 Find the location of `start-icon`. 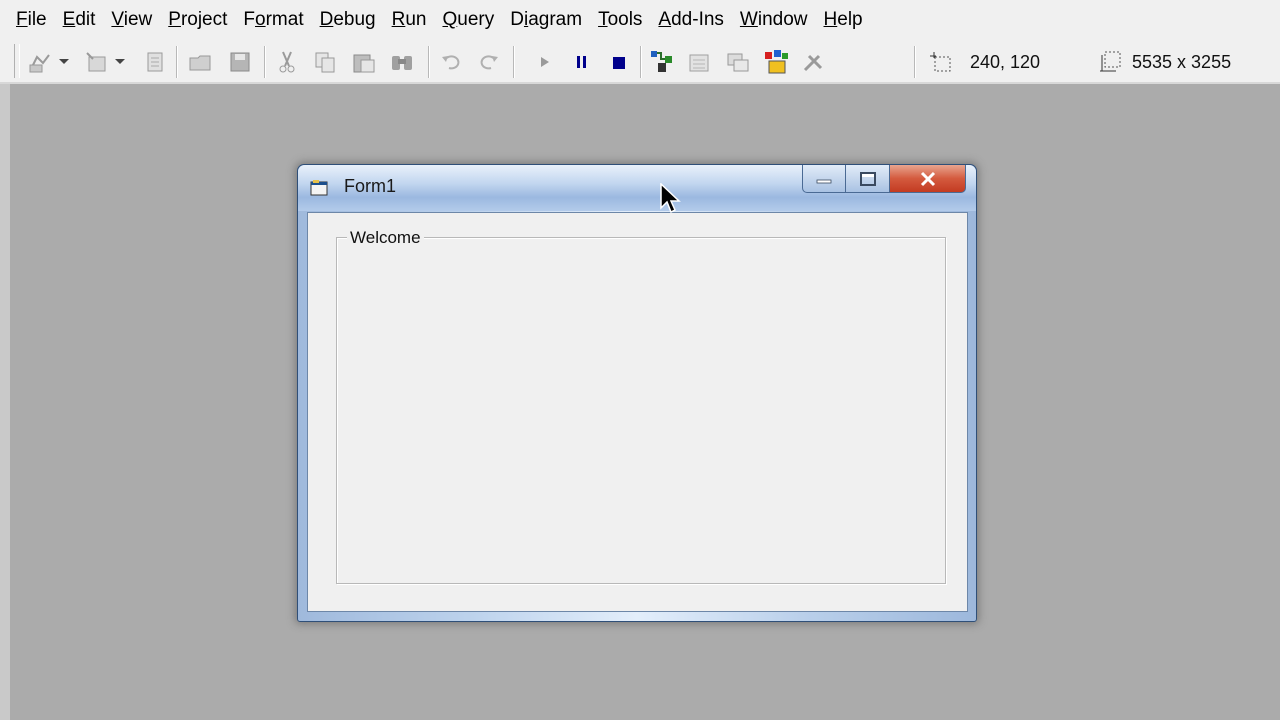

start-icon is located at coordinates (545, 62).